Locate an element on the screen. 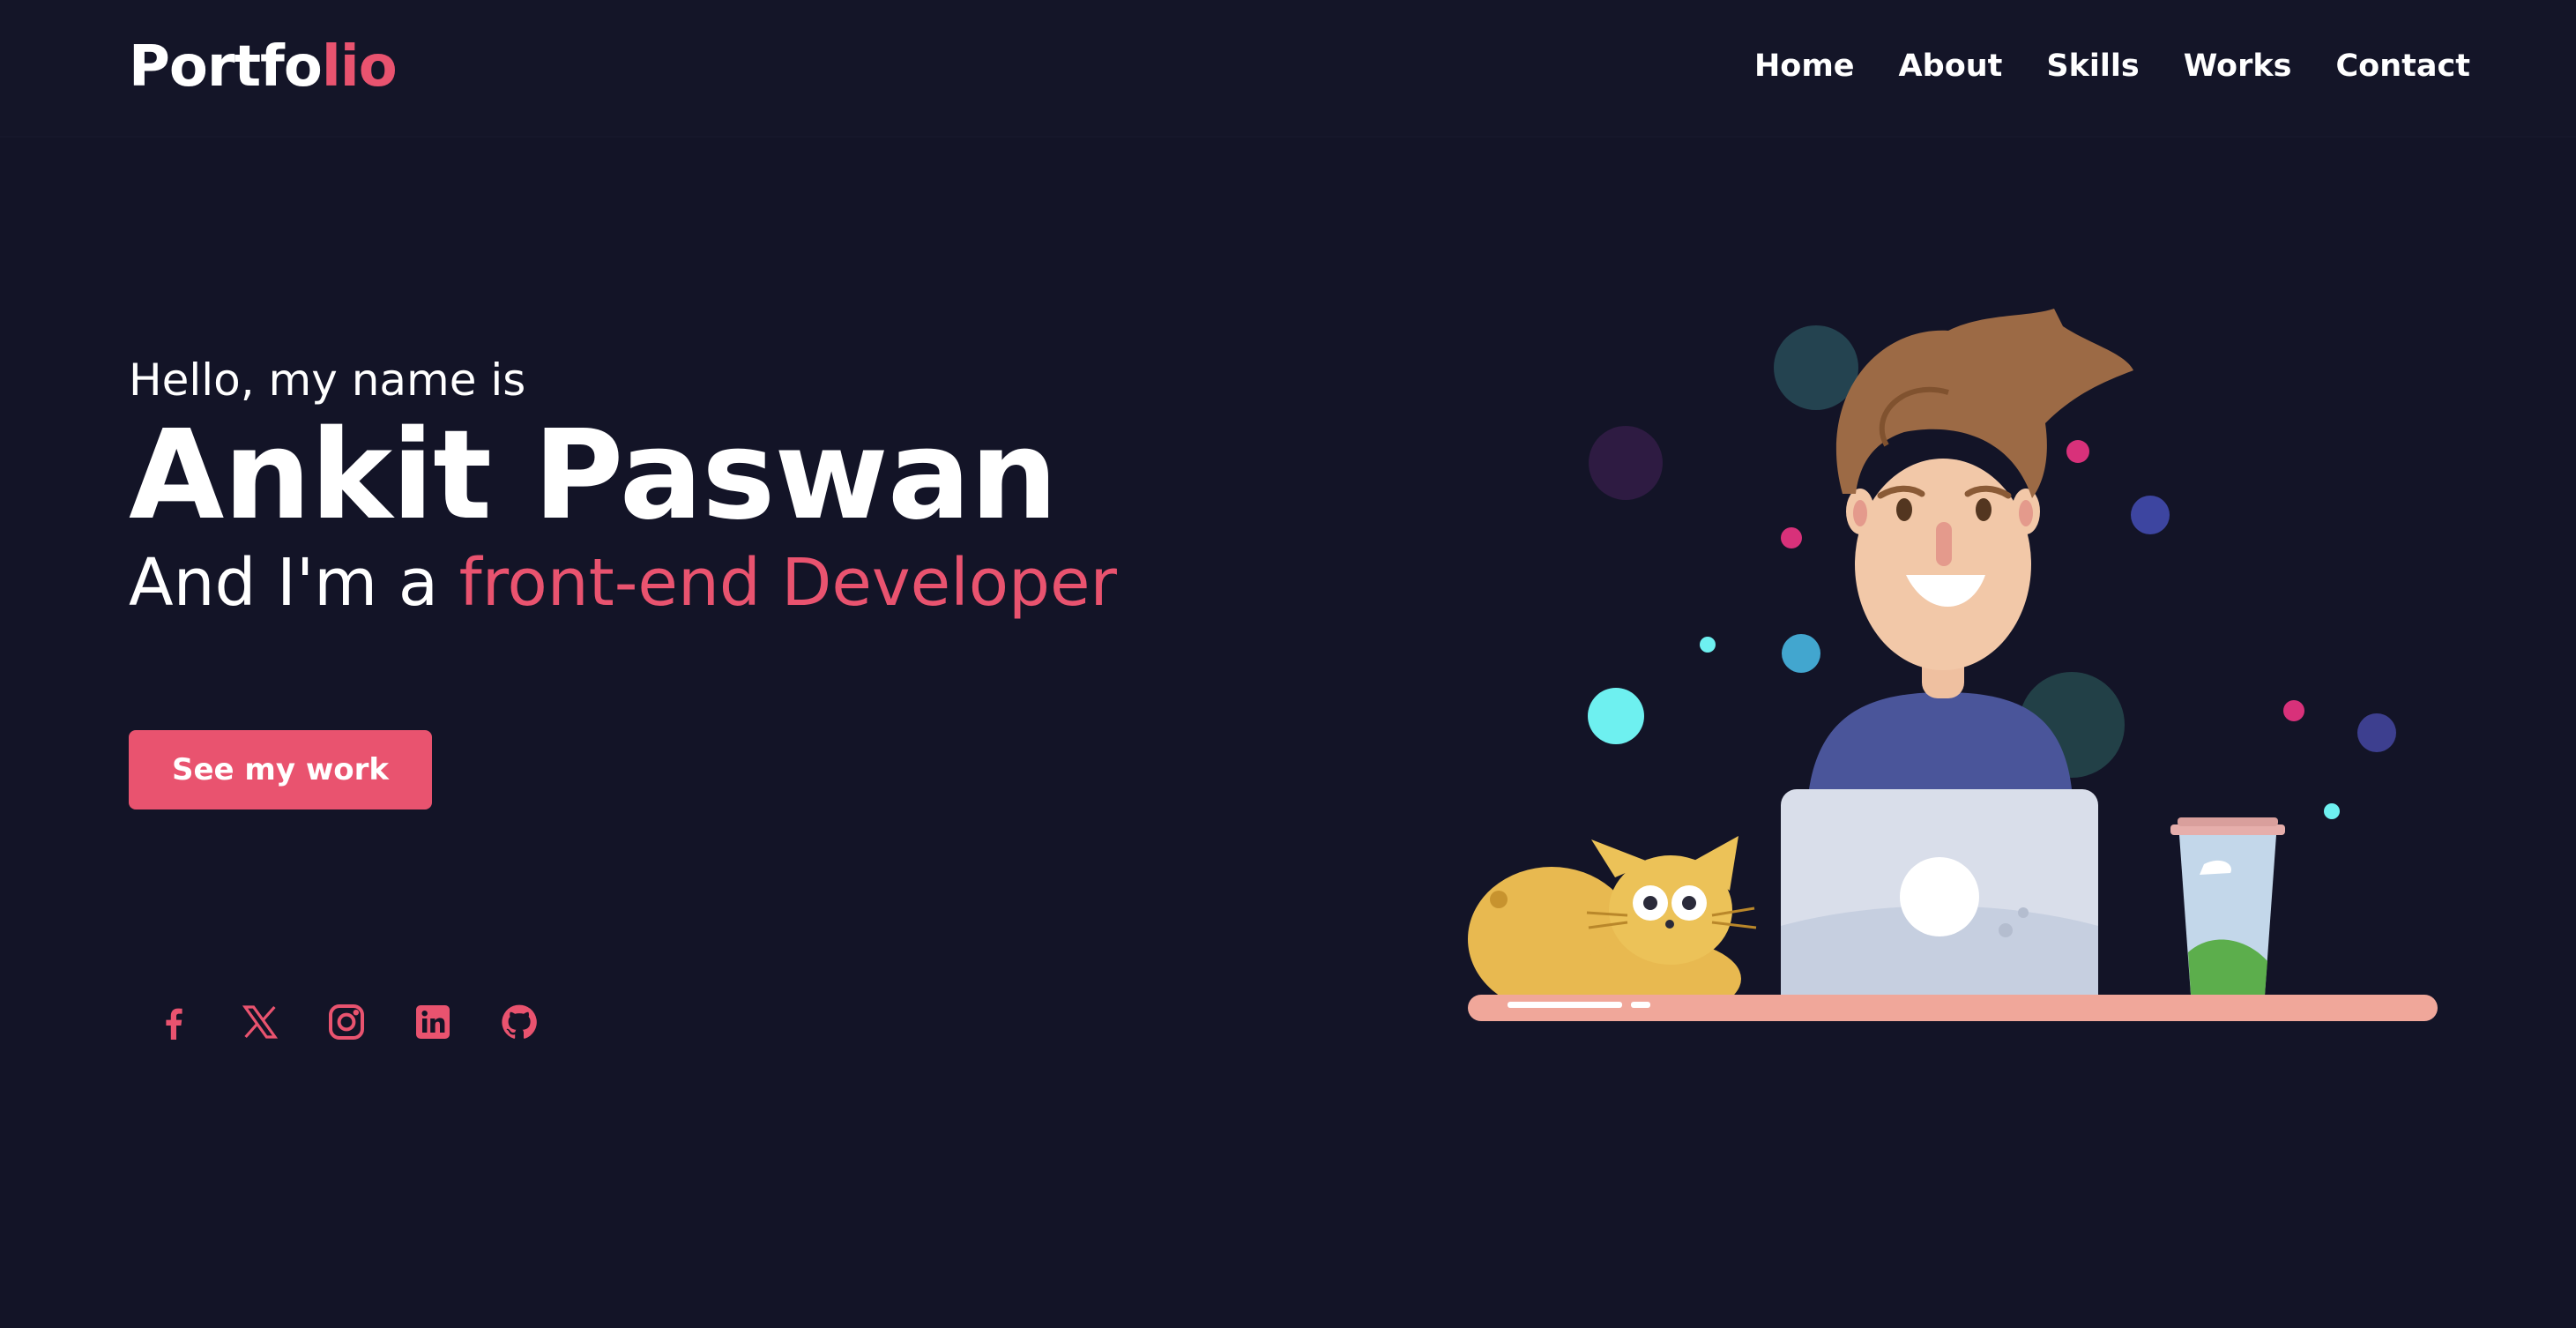 The width and height of the screenshot is (2576, 1328). hero-role-prefix: And I'm a is located at coordinates (294, 583).